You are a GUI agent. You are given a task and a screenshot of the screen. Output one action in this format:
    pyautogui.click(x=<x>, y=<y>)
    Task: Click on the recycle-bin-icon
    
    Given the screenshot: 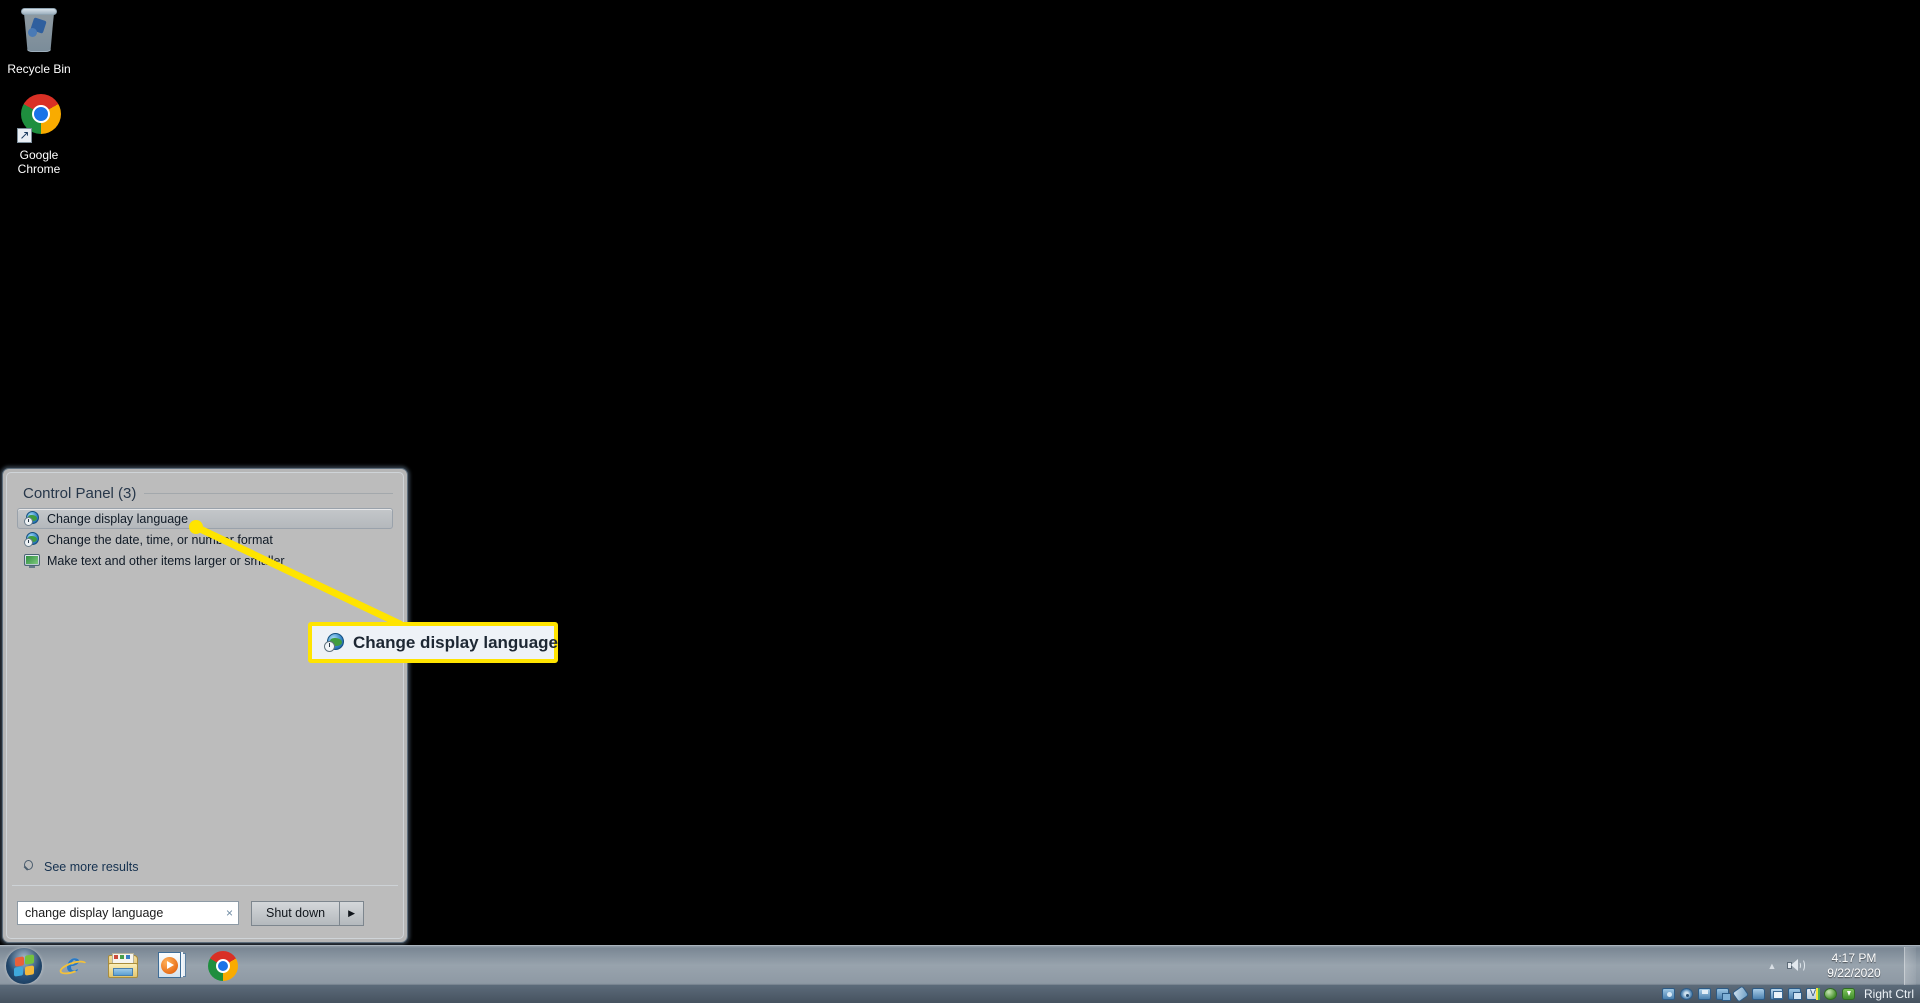 What is the action you would take?
    pyautogui.click(x=39, y=32)
    